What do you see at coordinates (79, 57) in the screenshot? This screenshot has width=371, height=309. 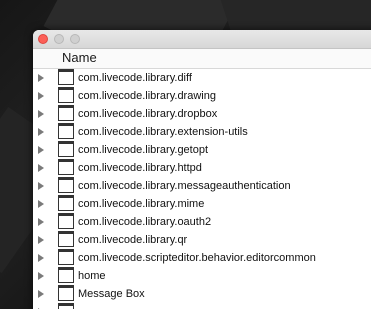 I see `name-column-label: Name` at bounding box center [79, 57].